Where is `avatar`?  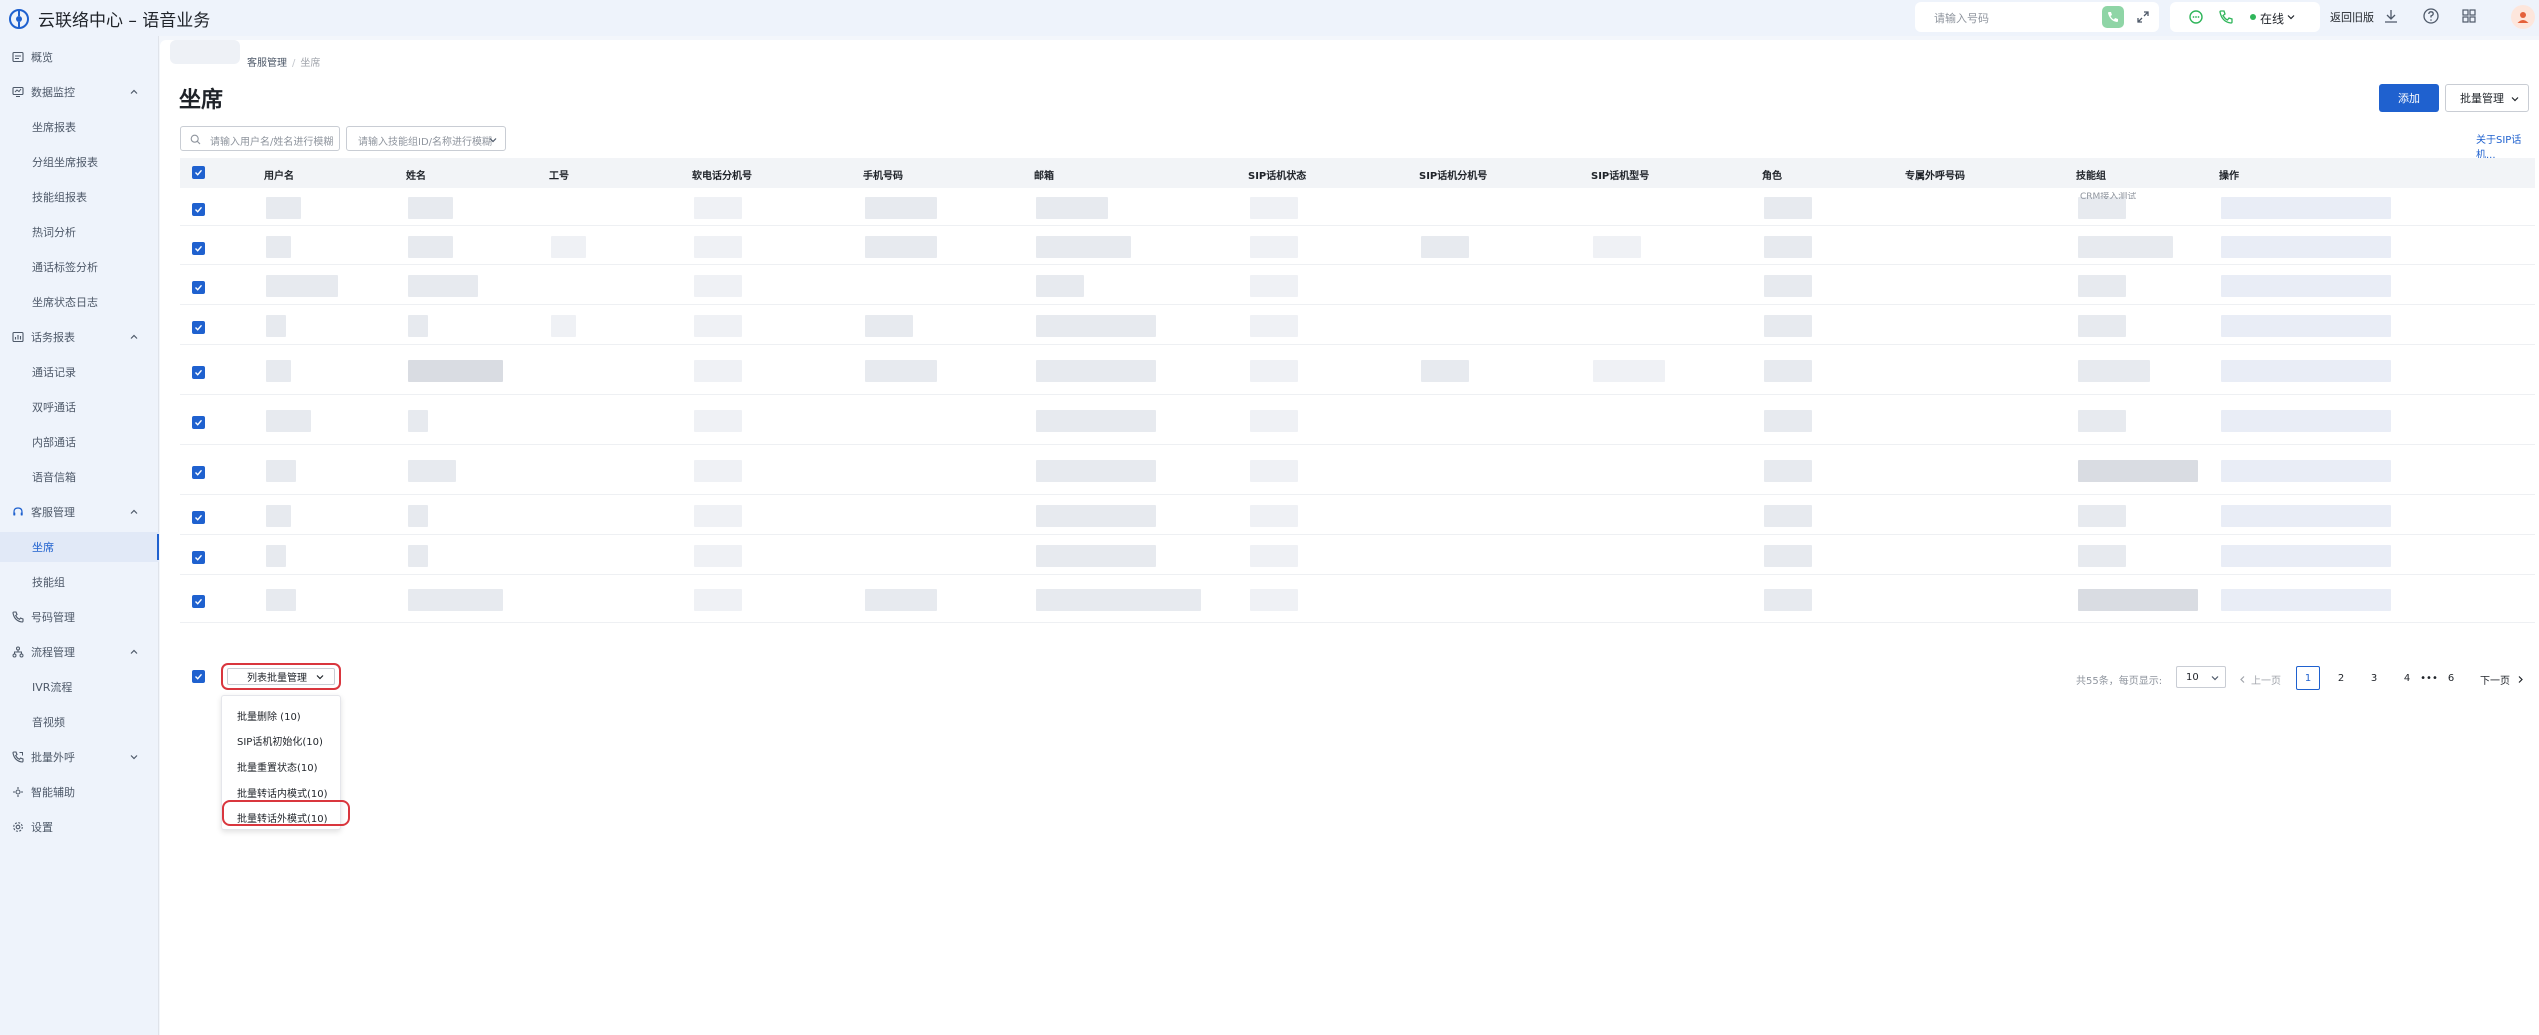
avatar is located at coordinates (2523, 17).